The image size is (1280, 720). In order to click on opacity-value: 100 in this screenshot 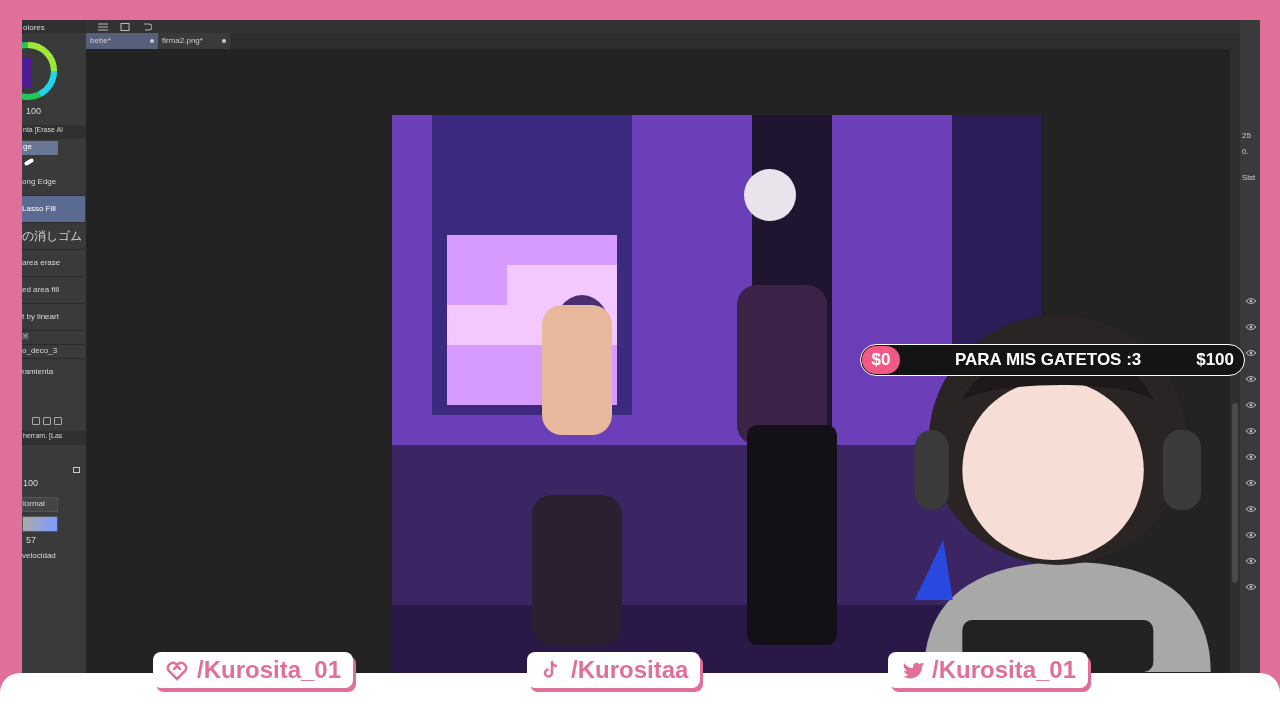, I will do `click(34, 111)`.